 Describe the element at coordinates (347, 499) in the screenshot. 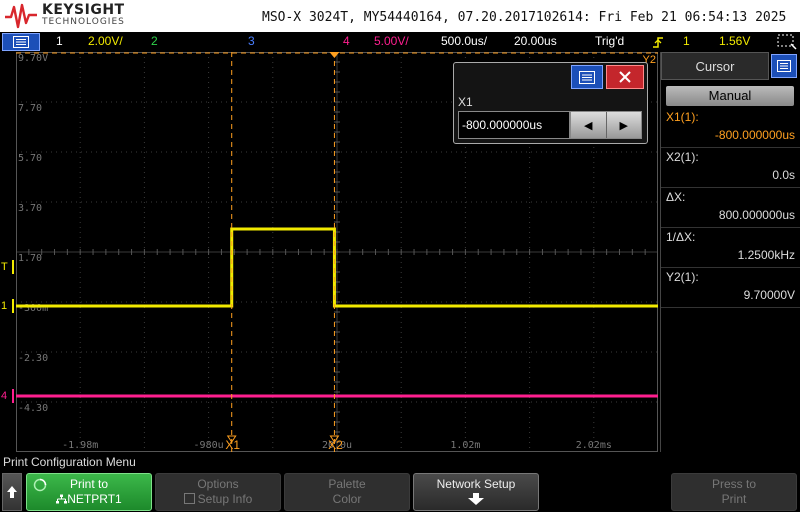

I see `palette-value: Color` at that location.